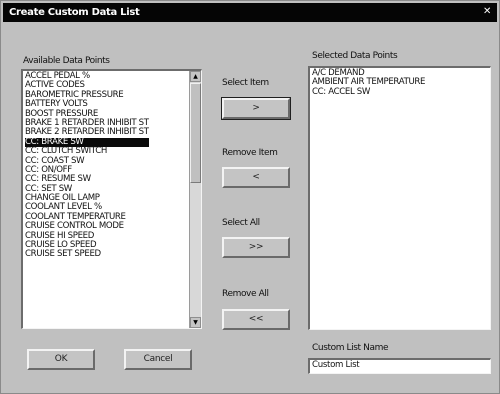 This screenshot has width=500, height=394. Describe the element at coordinates (195, 133) in the screenshot. I see `scroll-thumb` at that location.